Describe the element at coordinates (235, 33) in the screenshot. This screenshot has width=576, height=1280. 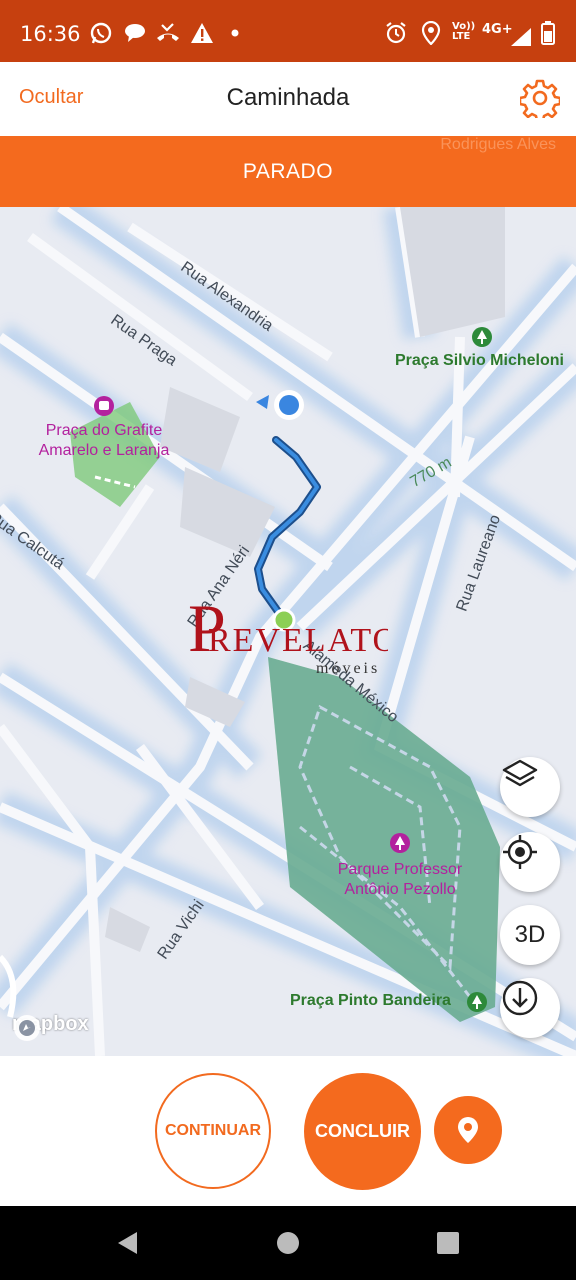
I see `dot-icon` at that location.